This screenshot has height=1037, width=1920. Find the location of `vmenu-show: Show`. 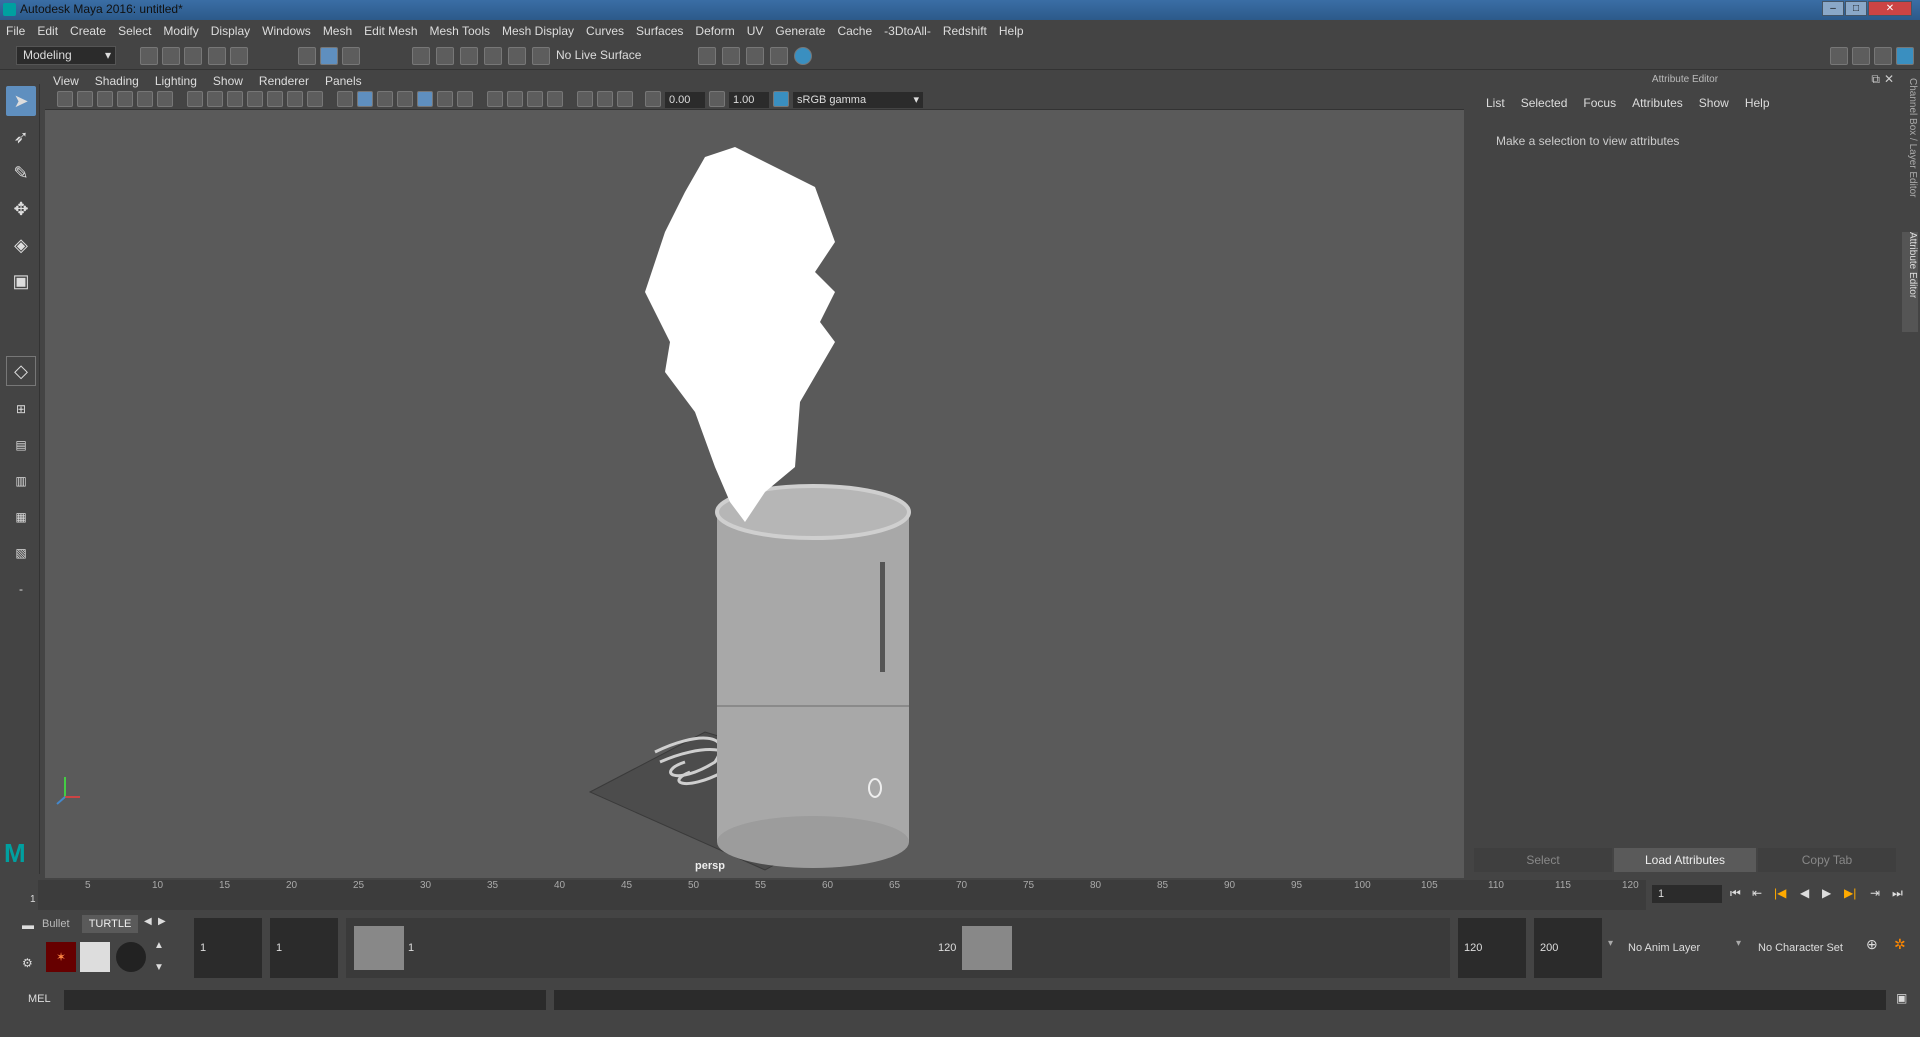

vmenu-show: Show is located at coordinates (228, 81).